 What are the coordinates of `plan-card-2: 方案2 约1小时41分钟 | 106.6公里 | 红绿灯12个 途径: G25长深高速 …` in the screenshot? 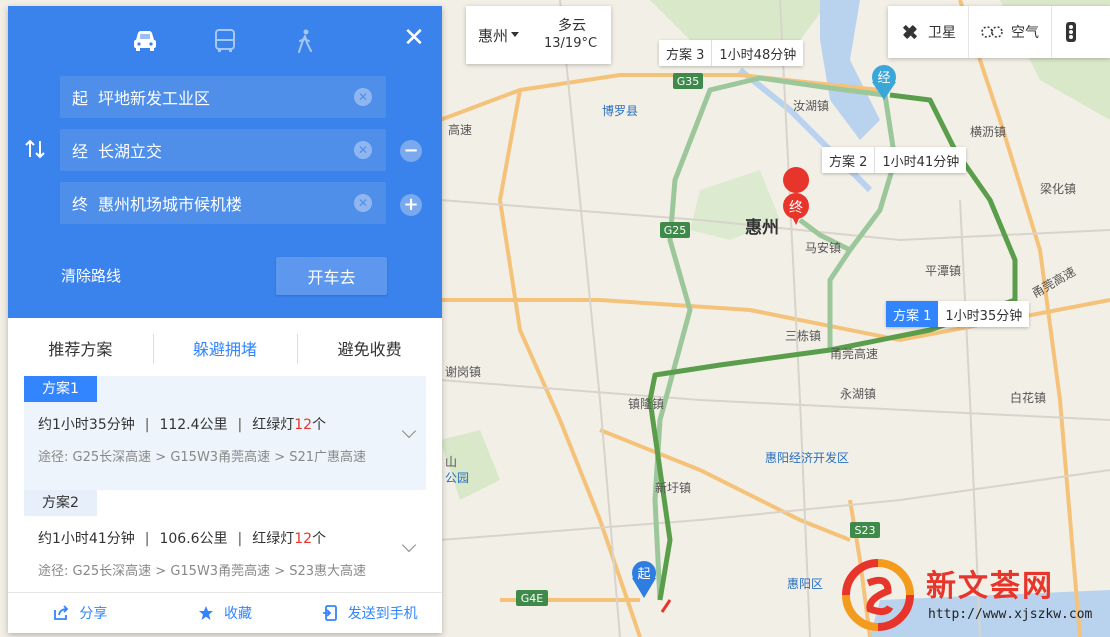 It's located at (225, 541).